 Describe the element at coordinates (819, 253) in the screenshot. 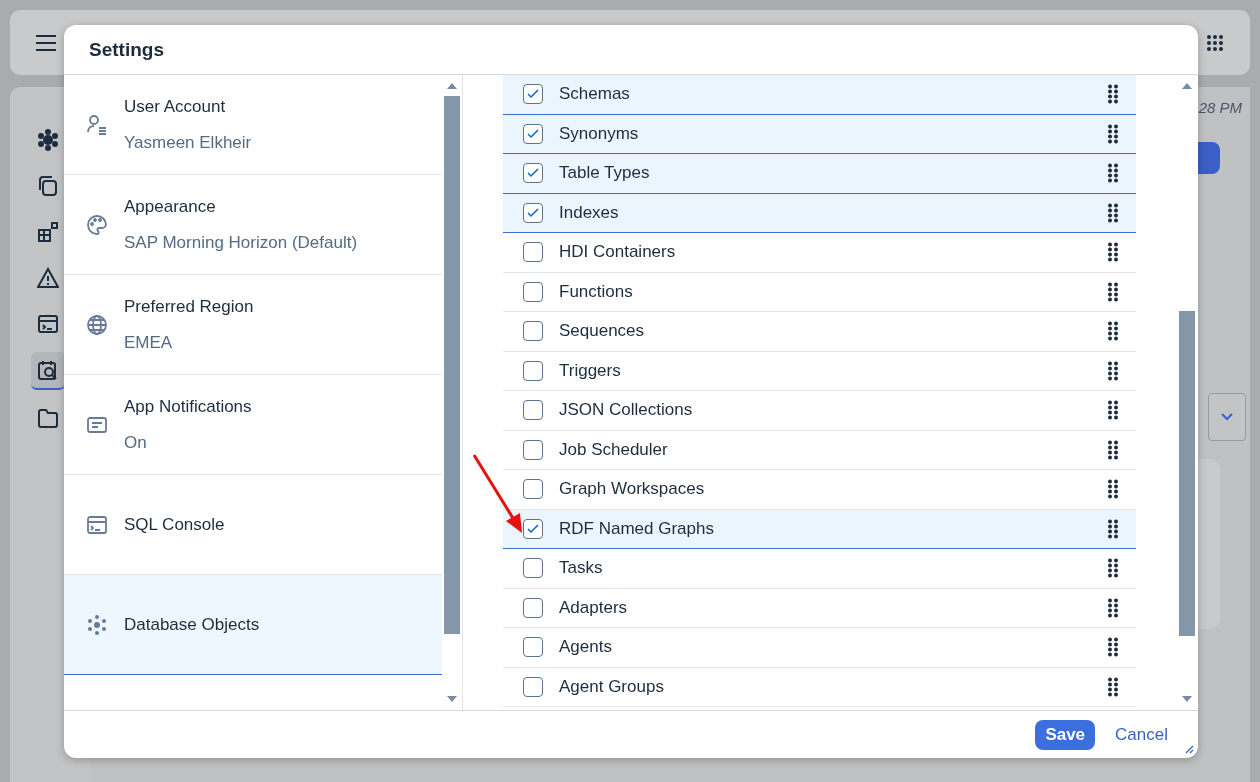

I see `object-row: HDI Containers` at that location.